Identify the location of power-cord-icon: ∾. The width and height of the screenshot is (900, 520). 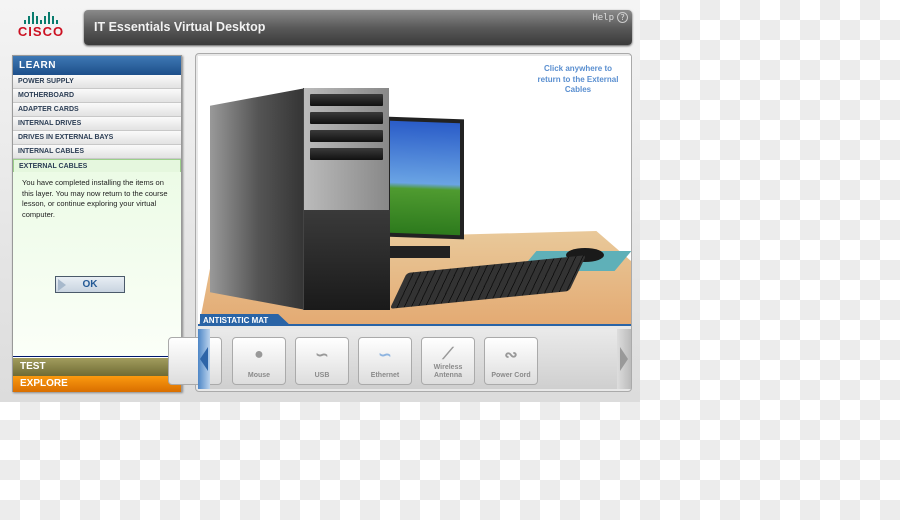
(511, 355).